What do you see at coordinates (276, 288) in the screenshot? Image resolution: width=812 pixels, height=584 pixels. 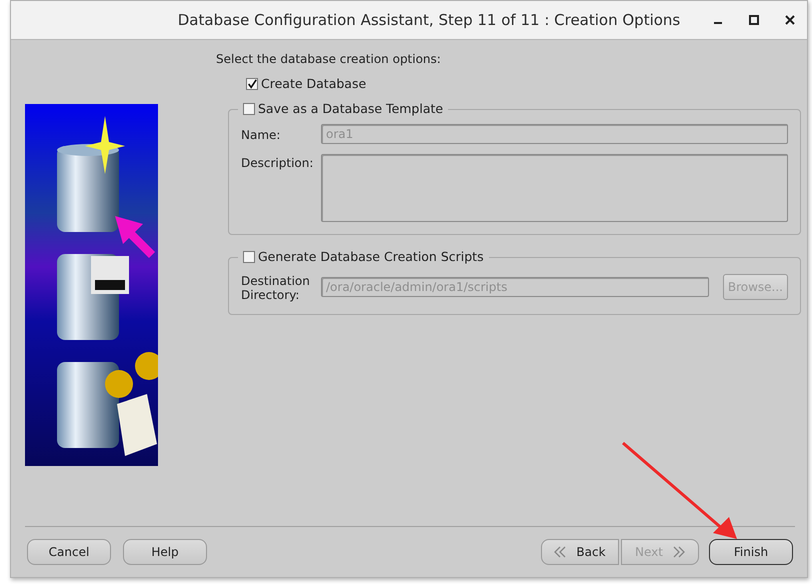 I see `field-label: Destination Directory:` at bounding box center [276, 288].